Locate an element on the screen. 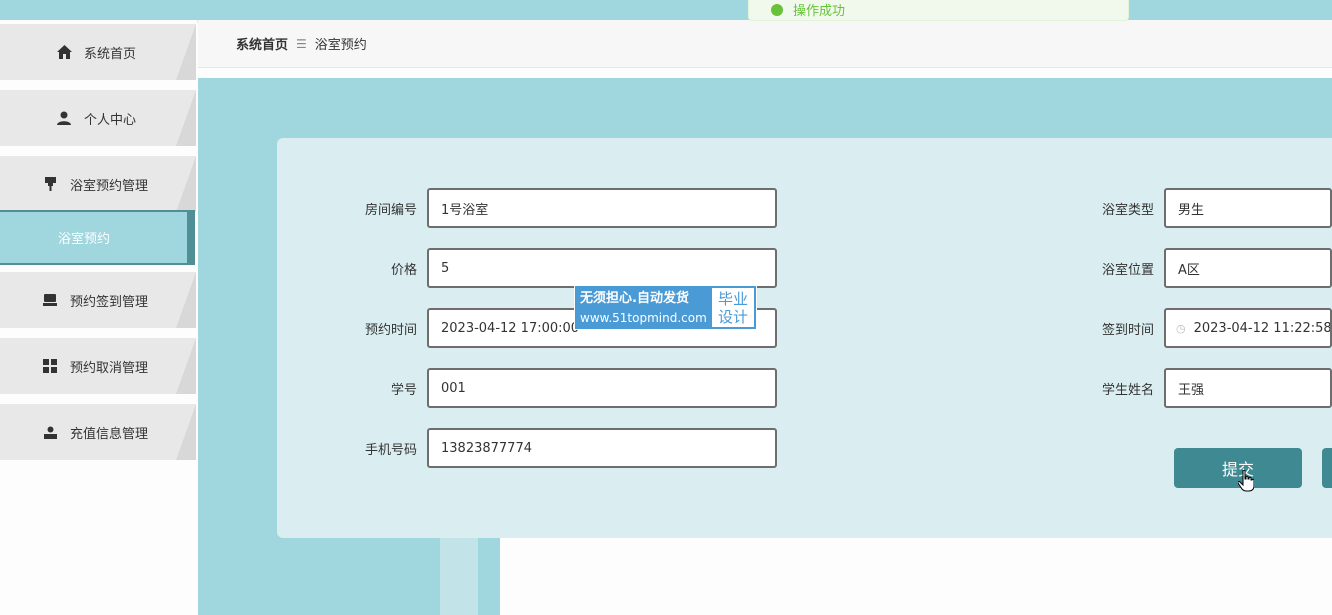  student-no-label: 学号 is located at coordinates (403, 390).